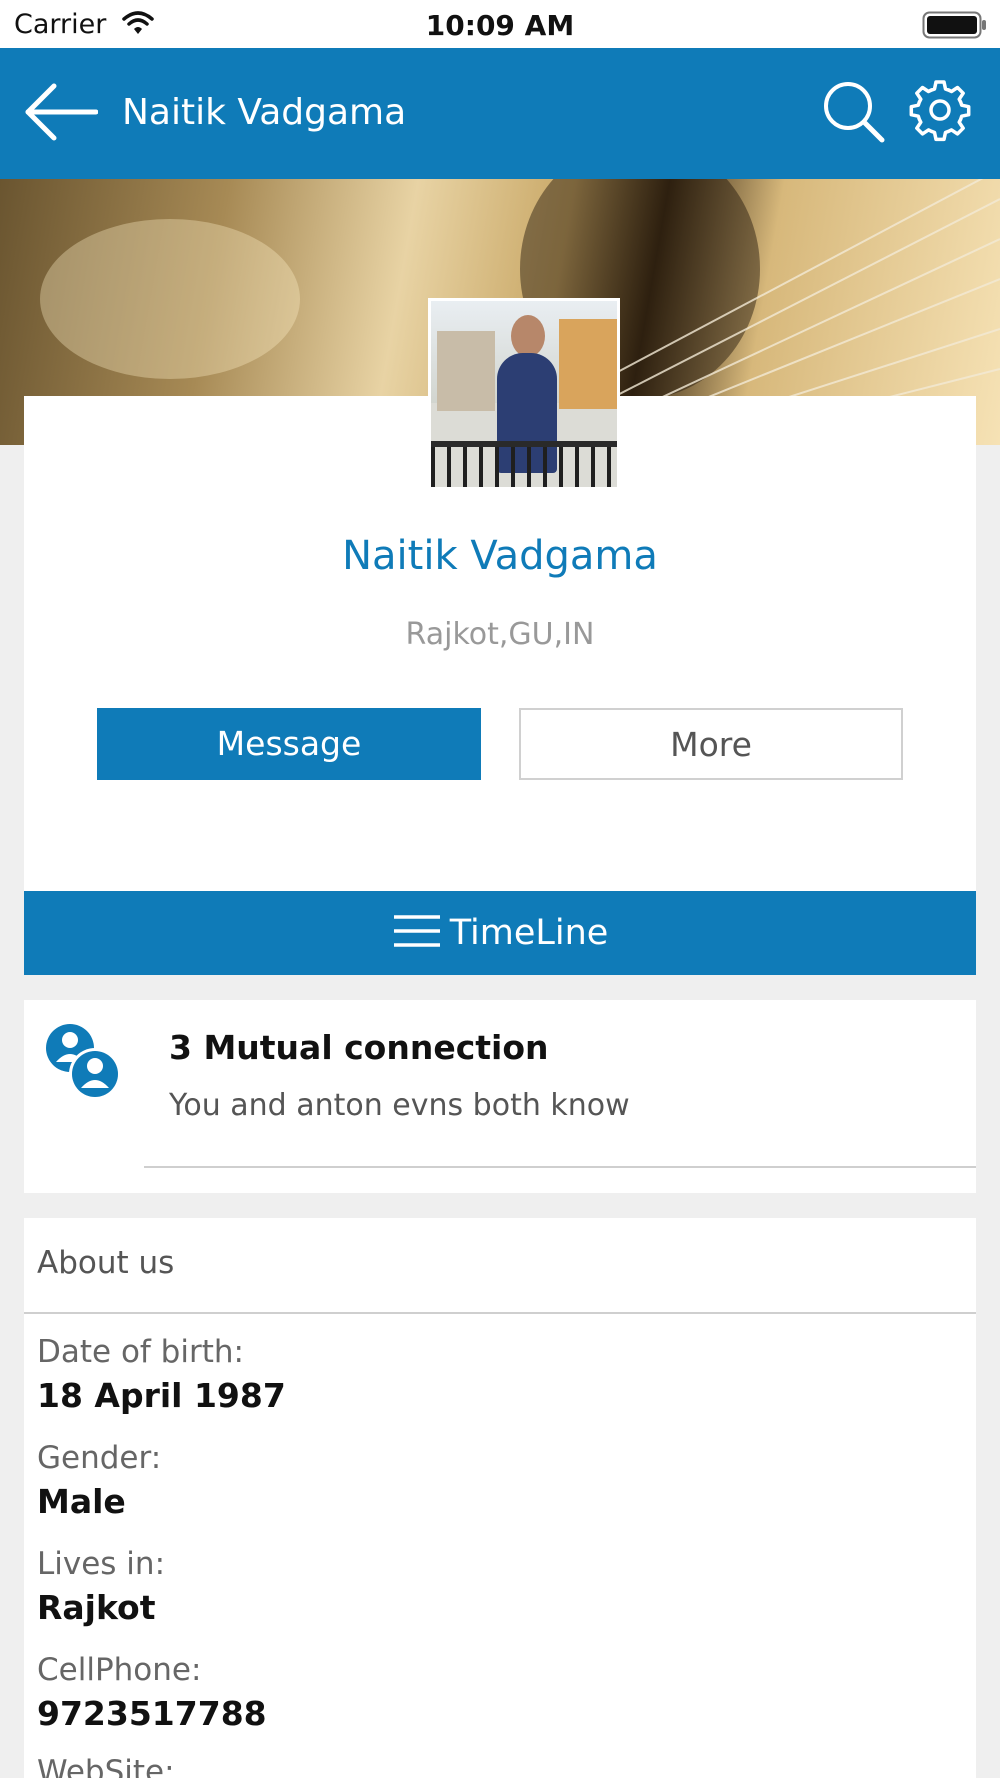 The image size is (1000, 1778). Describe the element at coordinates (101, 1586) in the screenshot. I see `field-lives-in: Lives in: Rajkot` at that location.